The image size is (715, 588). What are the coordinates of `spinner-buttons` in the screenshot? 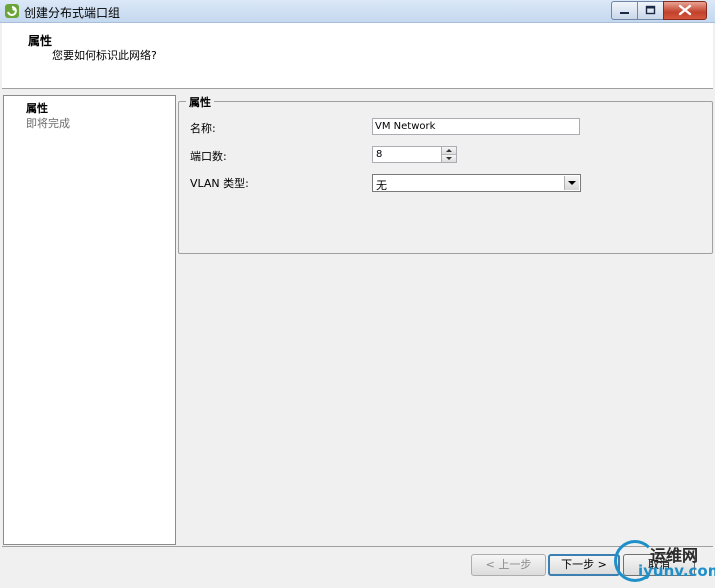 It's located at (448, 154).